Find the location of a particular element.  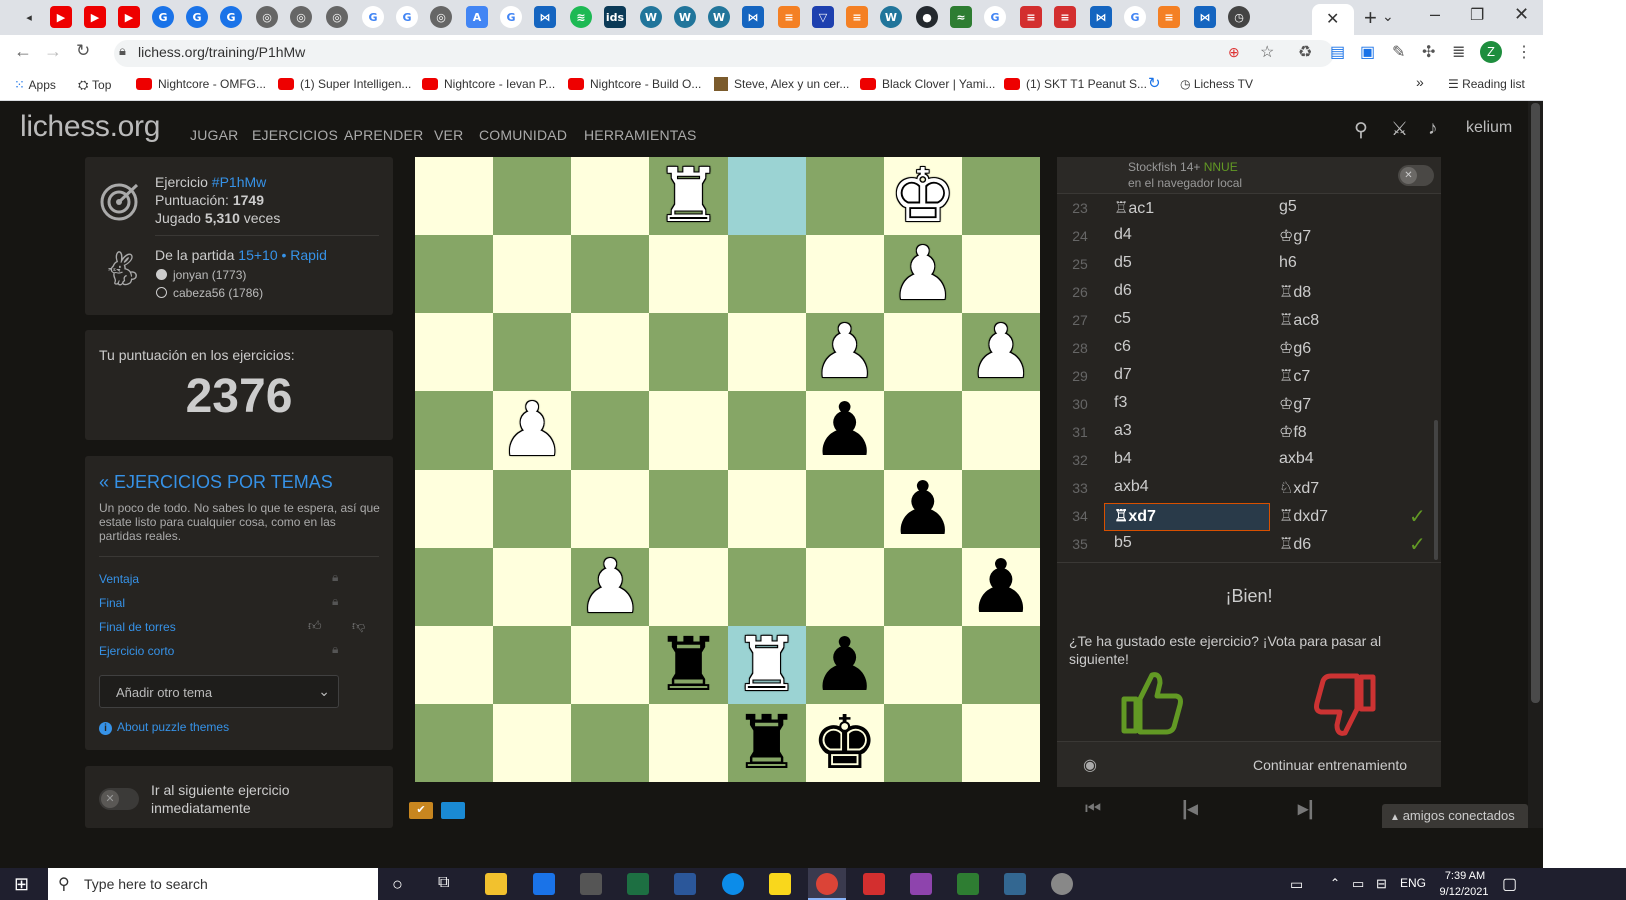

board-color-orange-icon: ✔ is located at coordinates (421, 810).